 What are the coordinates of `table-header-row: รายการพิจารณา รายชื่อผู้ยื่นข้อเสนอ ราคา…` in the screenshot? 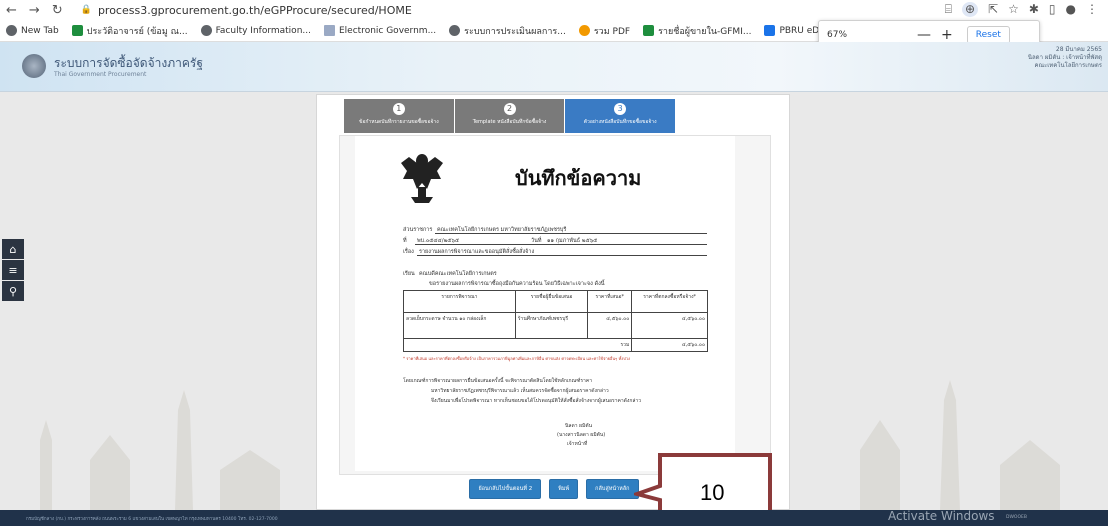 It's located at (555, 301).